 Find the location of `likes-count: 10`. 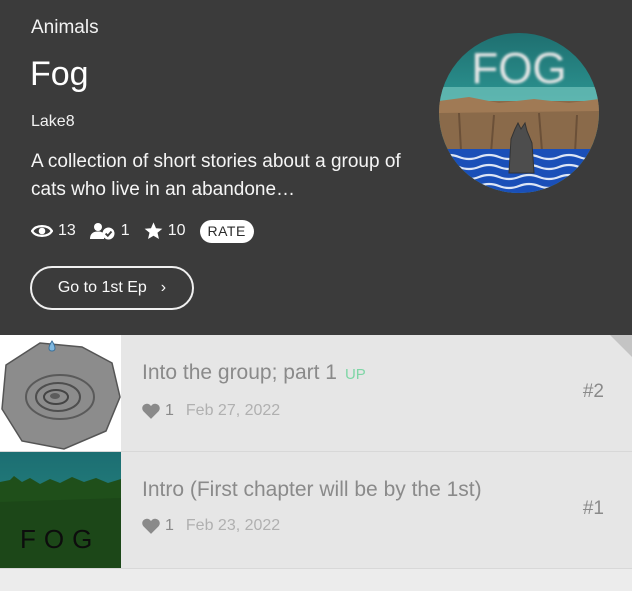

likes-count: 10 is located at coordinates (176, 230).